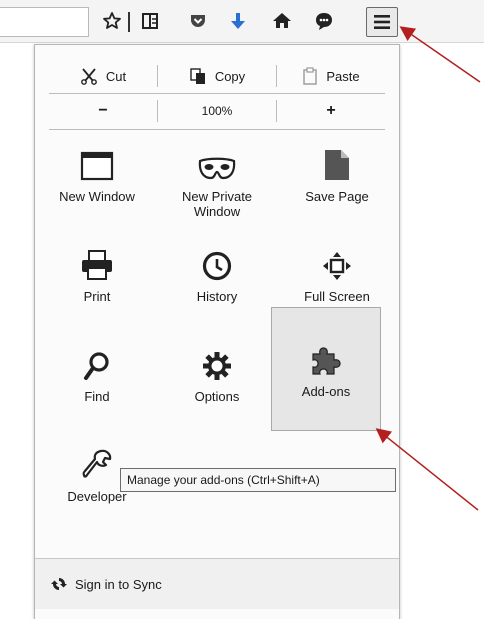  Describe the element at coordinates (343, 76) in the screenshot. I see `paste-label: Paste` at that location.